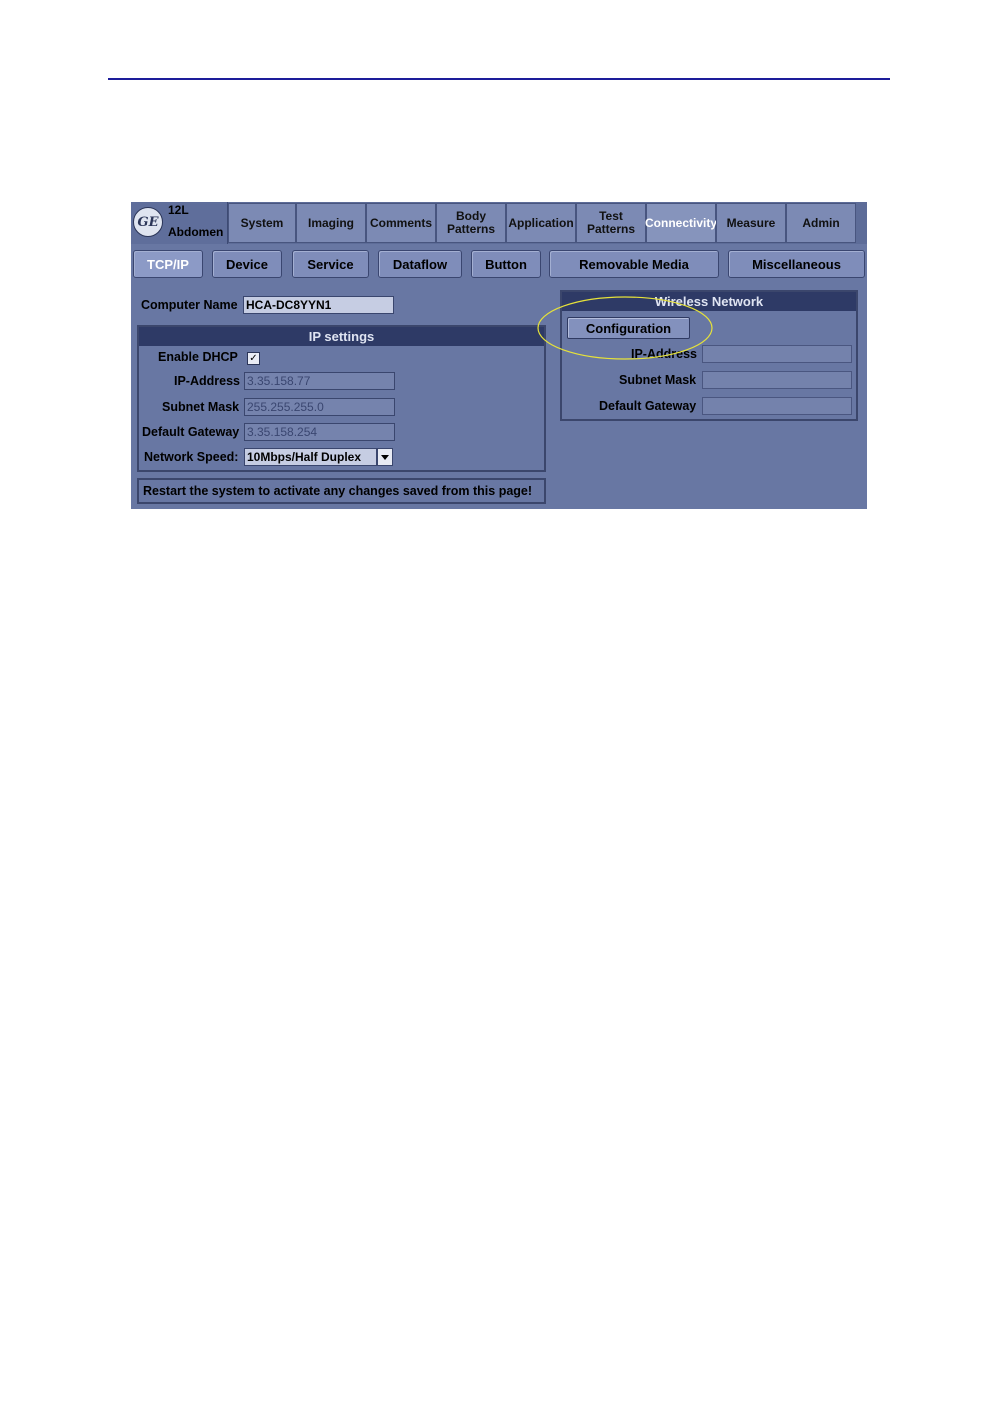 The height and width of the screenshot is (1418, 998). I want to click on configuration-highlight-ellipse, so click(625, 328).